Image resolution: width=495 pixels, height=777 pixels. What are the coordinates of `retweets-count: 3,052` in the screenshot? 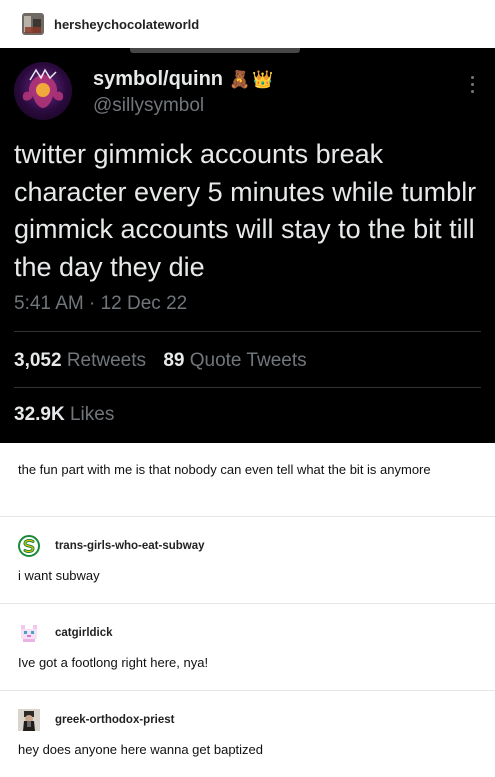 It's located at (38, 360).